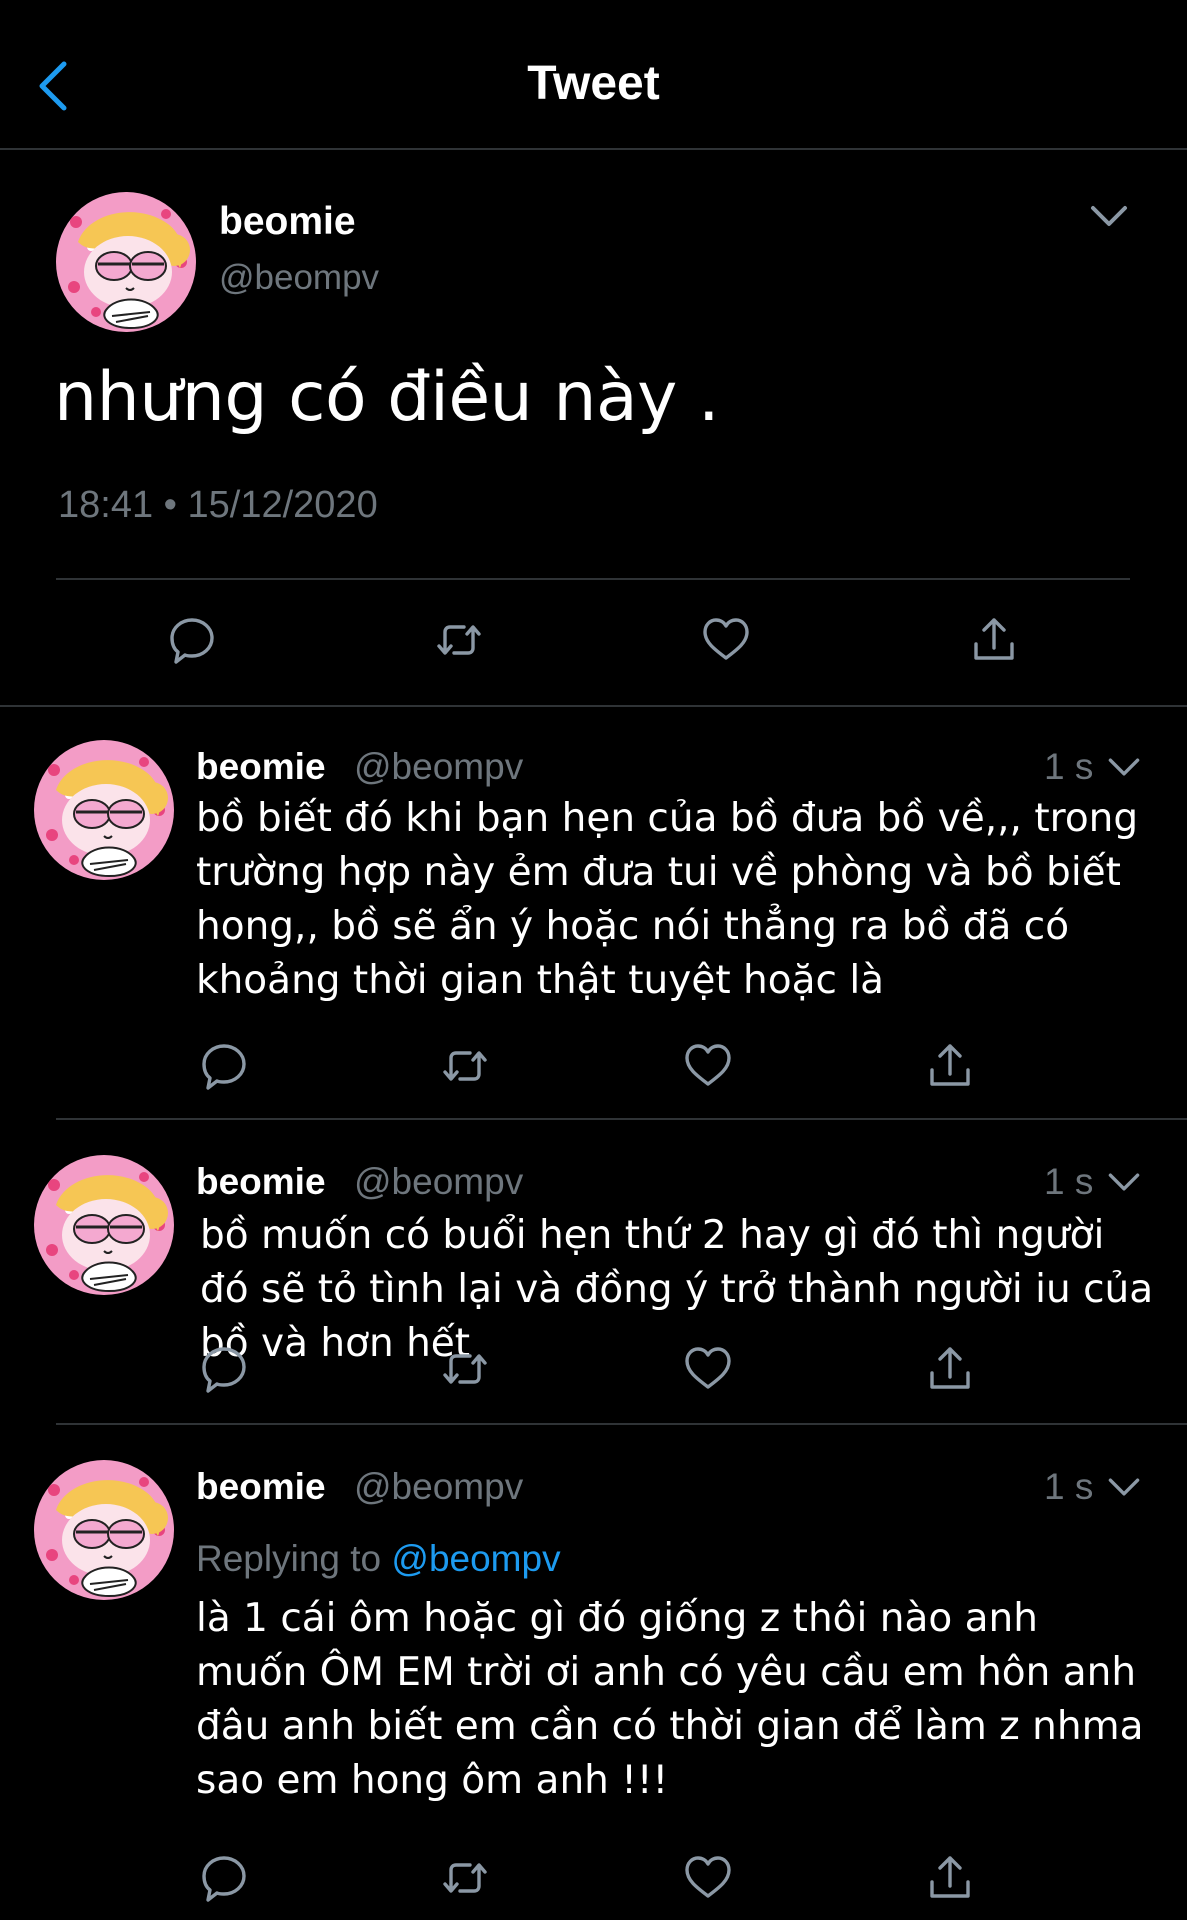 The width and height of the screenshot is (1187, 1920). I want to click on mention-link: @beompv, so click(475, 1558).